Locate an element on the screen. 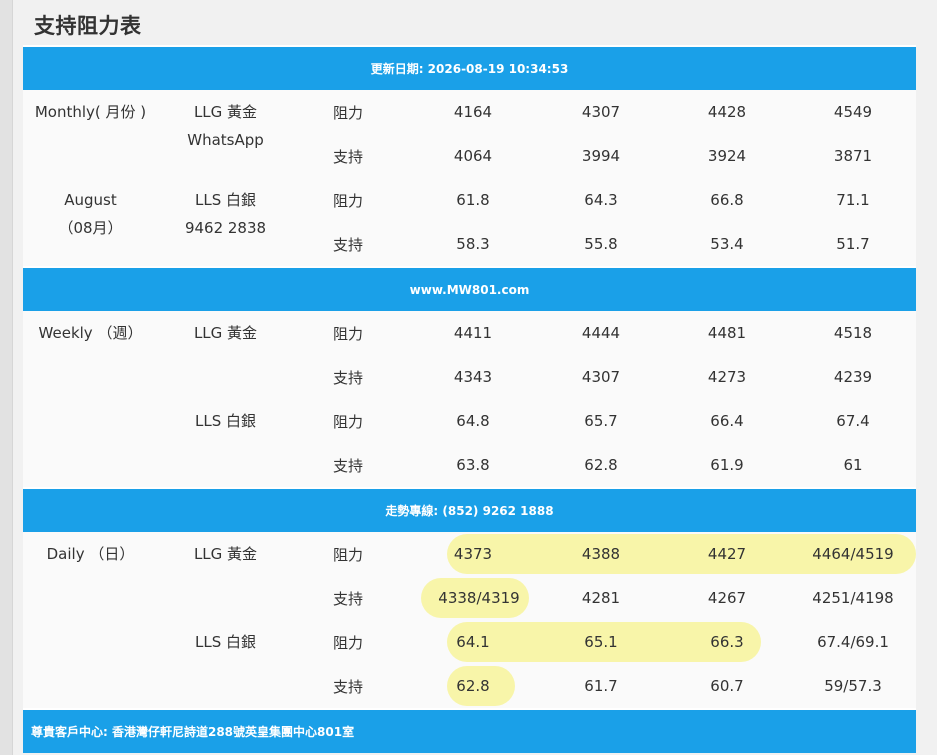  value-cell: 4481 is located at coordinates (727, 333).